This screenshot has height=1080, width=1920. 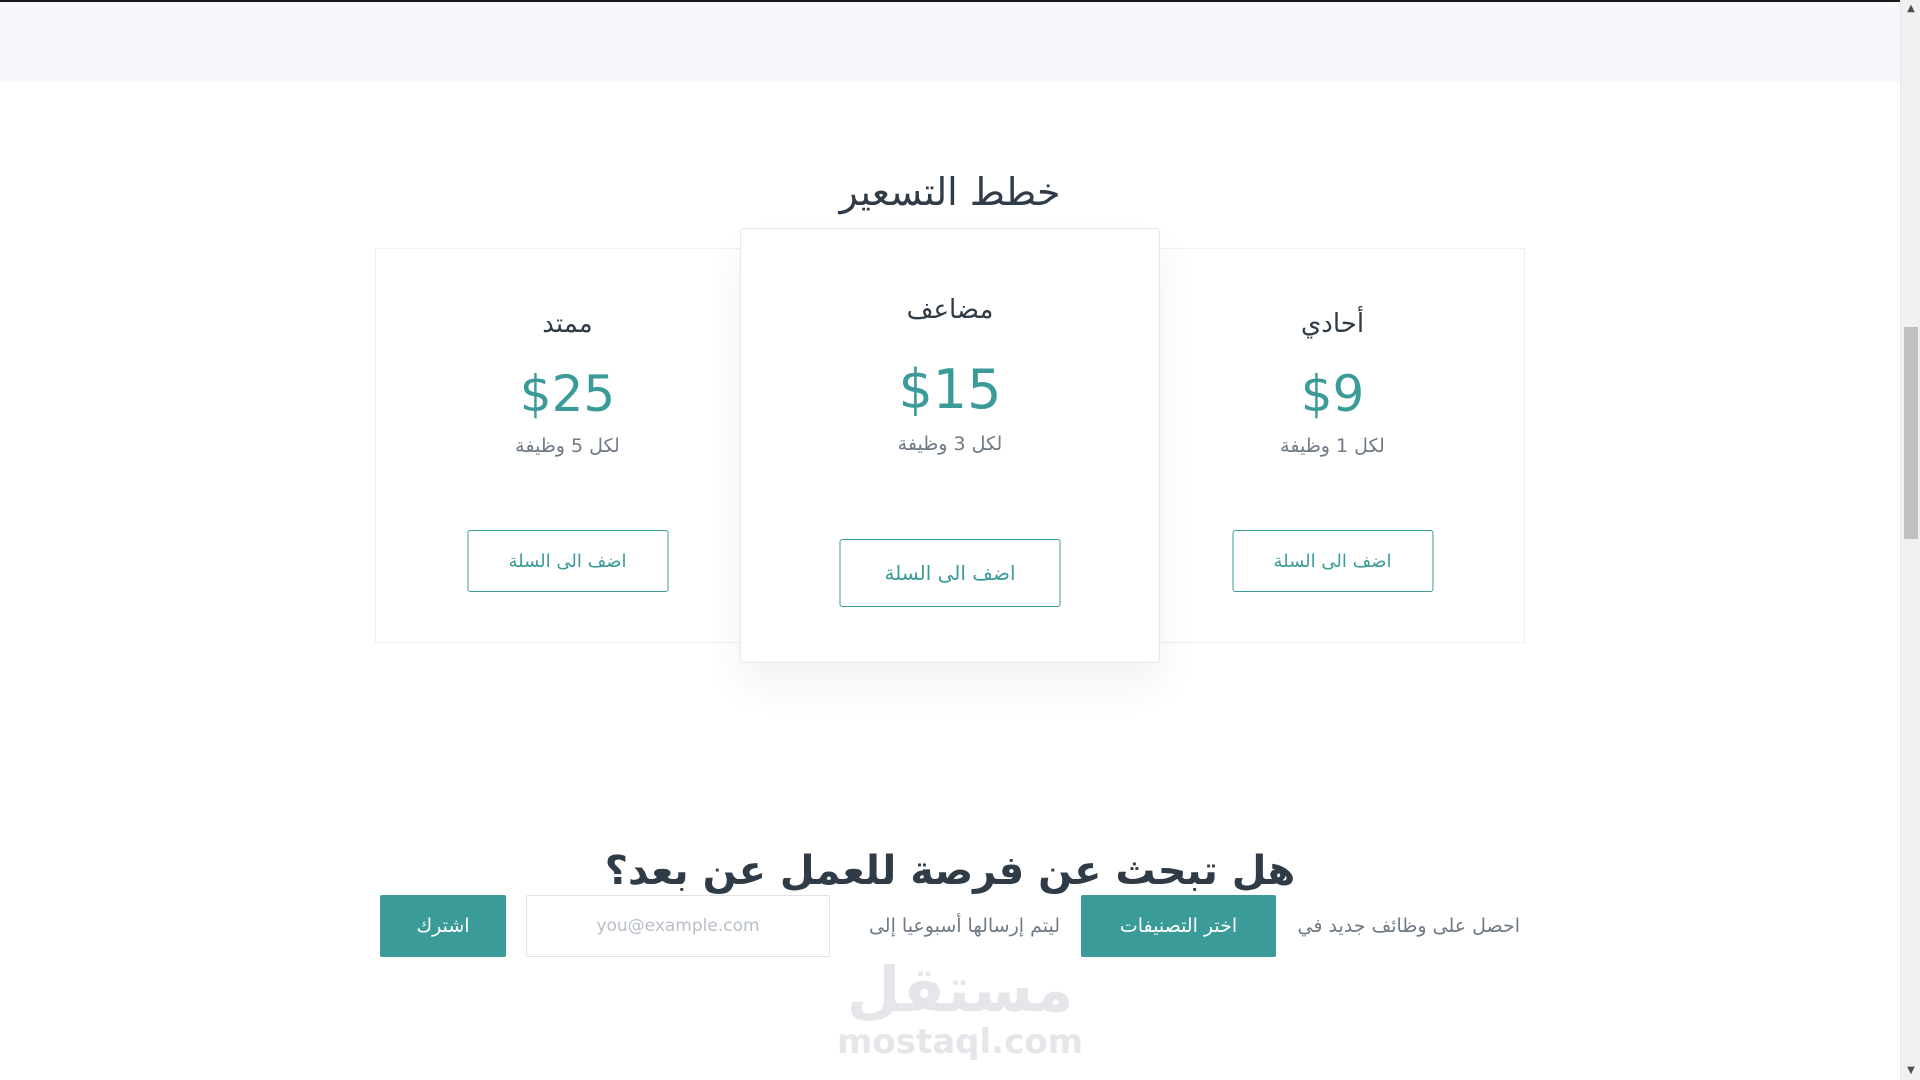 I want to click on plan-price: $25, so click(x=567, y=394).